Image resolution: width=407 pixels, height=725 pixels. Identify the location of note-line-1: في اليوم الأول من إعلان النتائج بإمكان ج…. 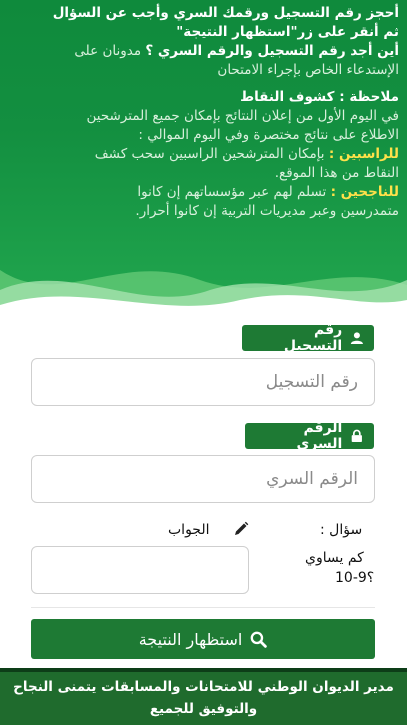
(242, 116).